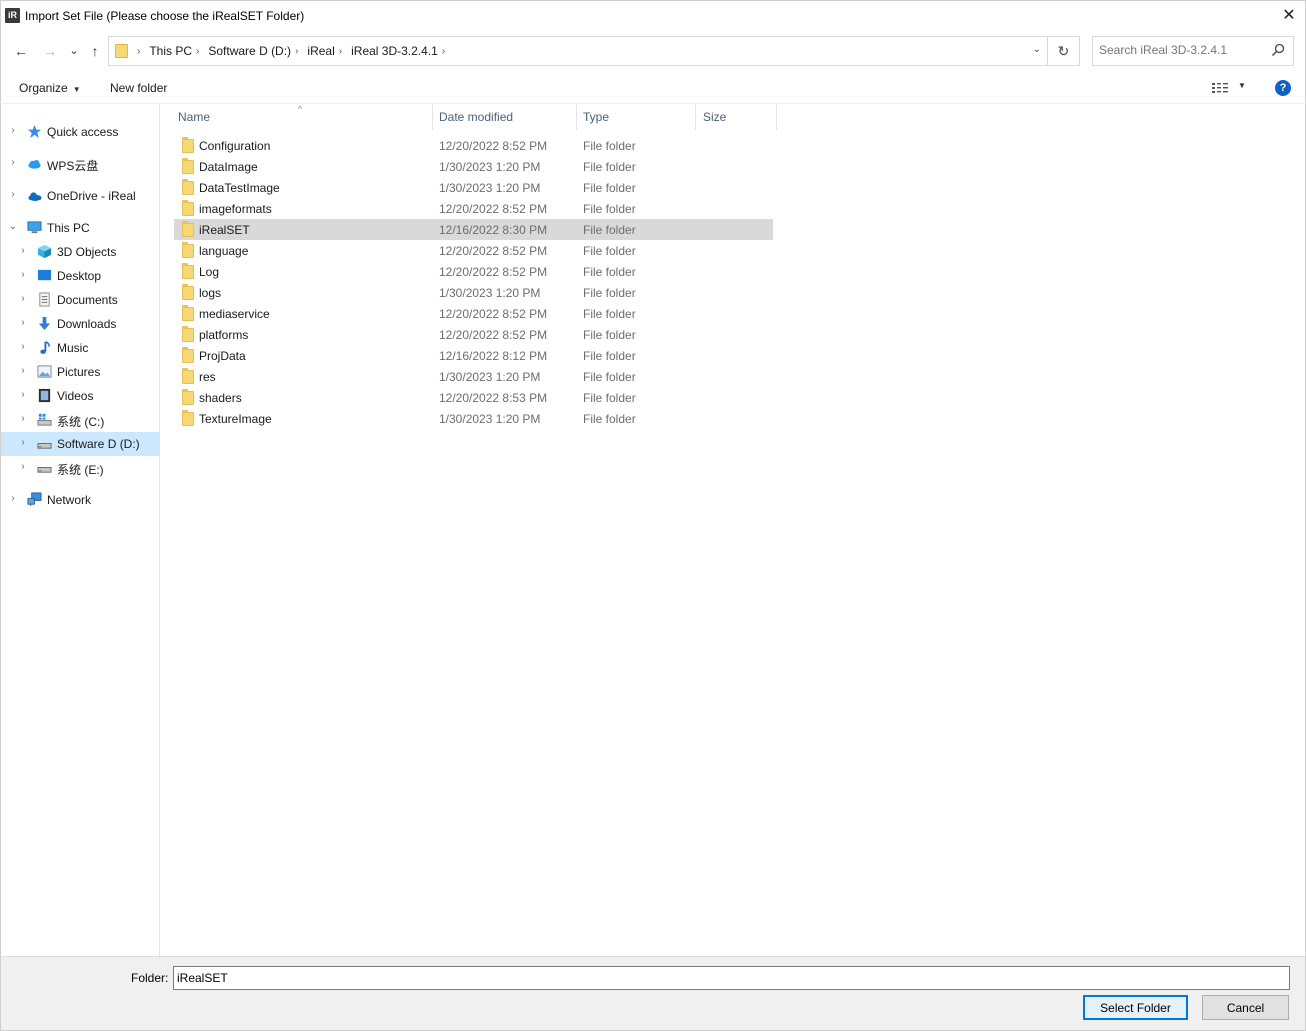 This screenshot has width=1306, height=1031. I want to click on sidebar-item-c: › 系统 (C:), so click(80, 420).